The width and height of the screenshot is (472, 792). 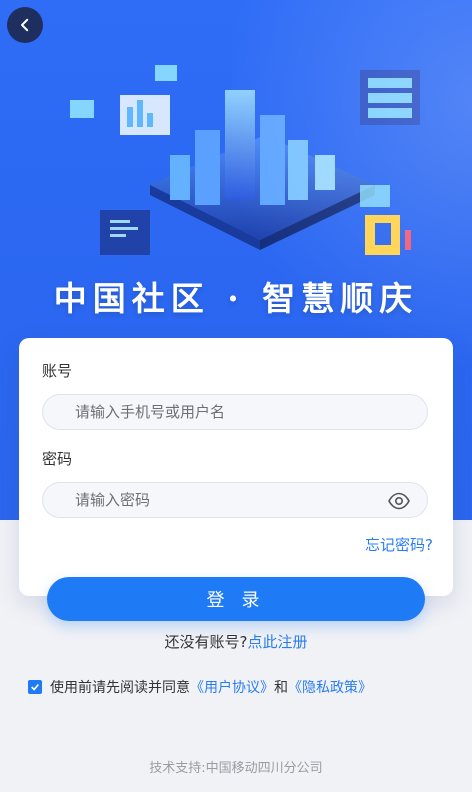 I want to click on privacy-policy-link: 《隐私政策》, so click(x=330, y=687).